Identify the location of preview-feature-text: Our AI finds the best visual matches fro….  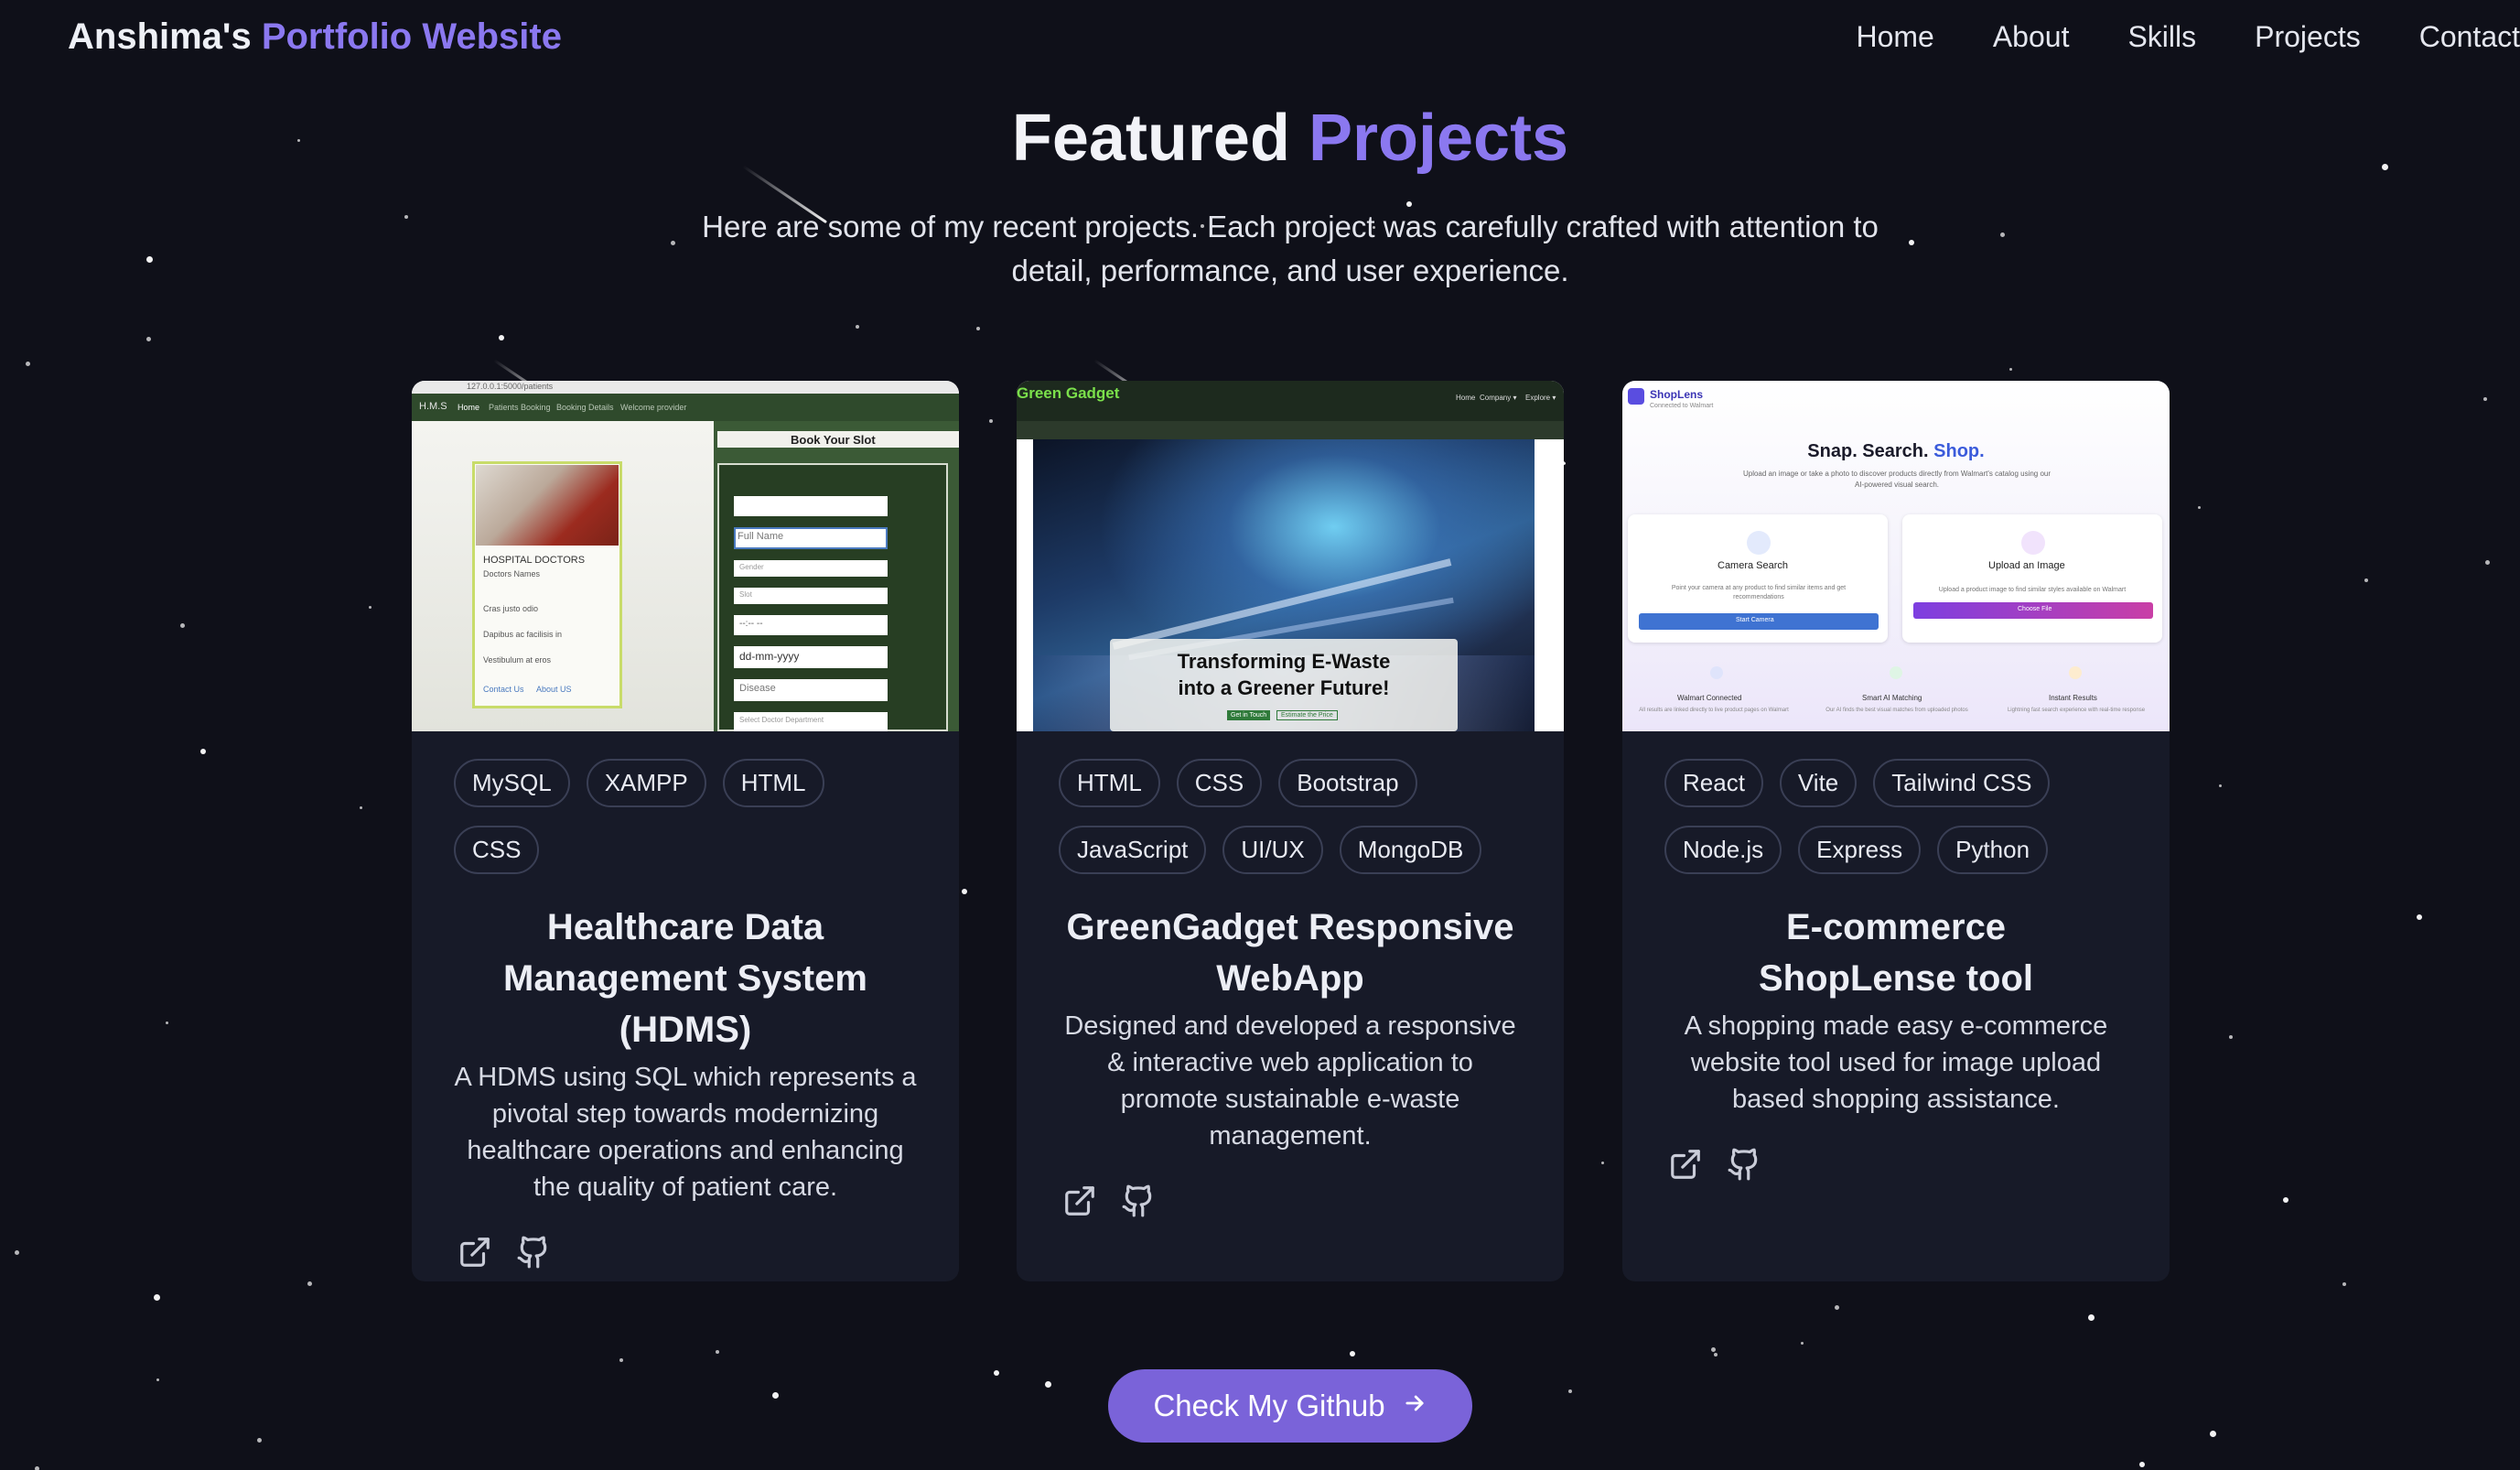
(1896, 710).